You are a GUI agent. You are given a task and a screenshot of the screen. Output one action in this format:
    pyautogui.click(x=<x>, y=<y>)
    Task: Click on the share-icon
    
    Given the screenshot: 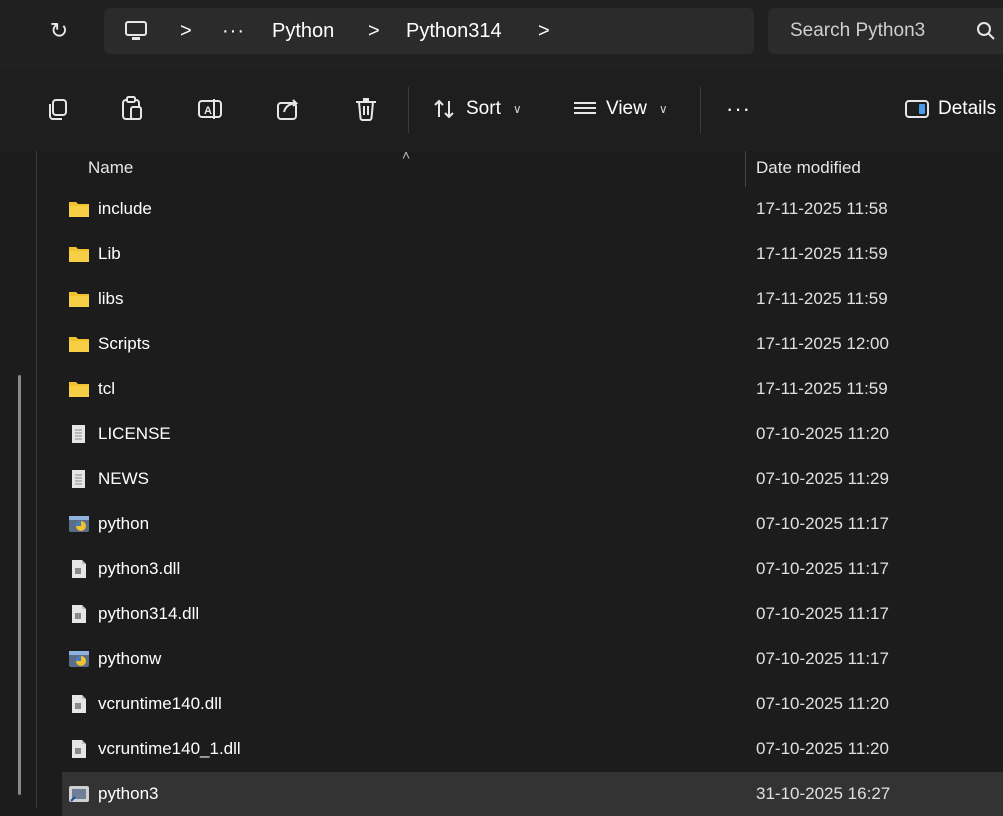 What is the action you would take?
    pyautogui.click(x=288, y=109)
    